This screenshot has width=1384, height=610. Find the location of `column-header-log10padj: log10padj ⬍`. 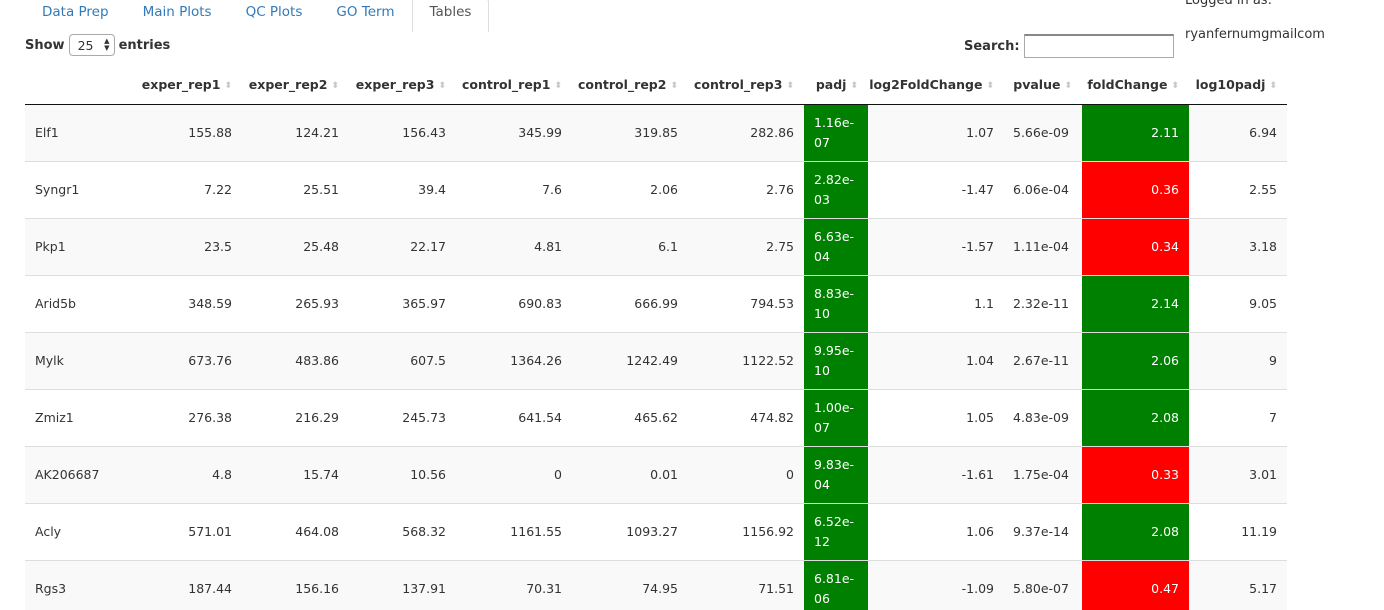

column-header-log10padj: log10padj ⬍ is located at coordinates (1238, 85).